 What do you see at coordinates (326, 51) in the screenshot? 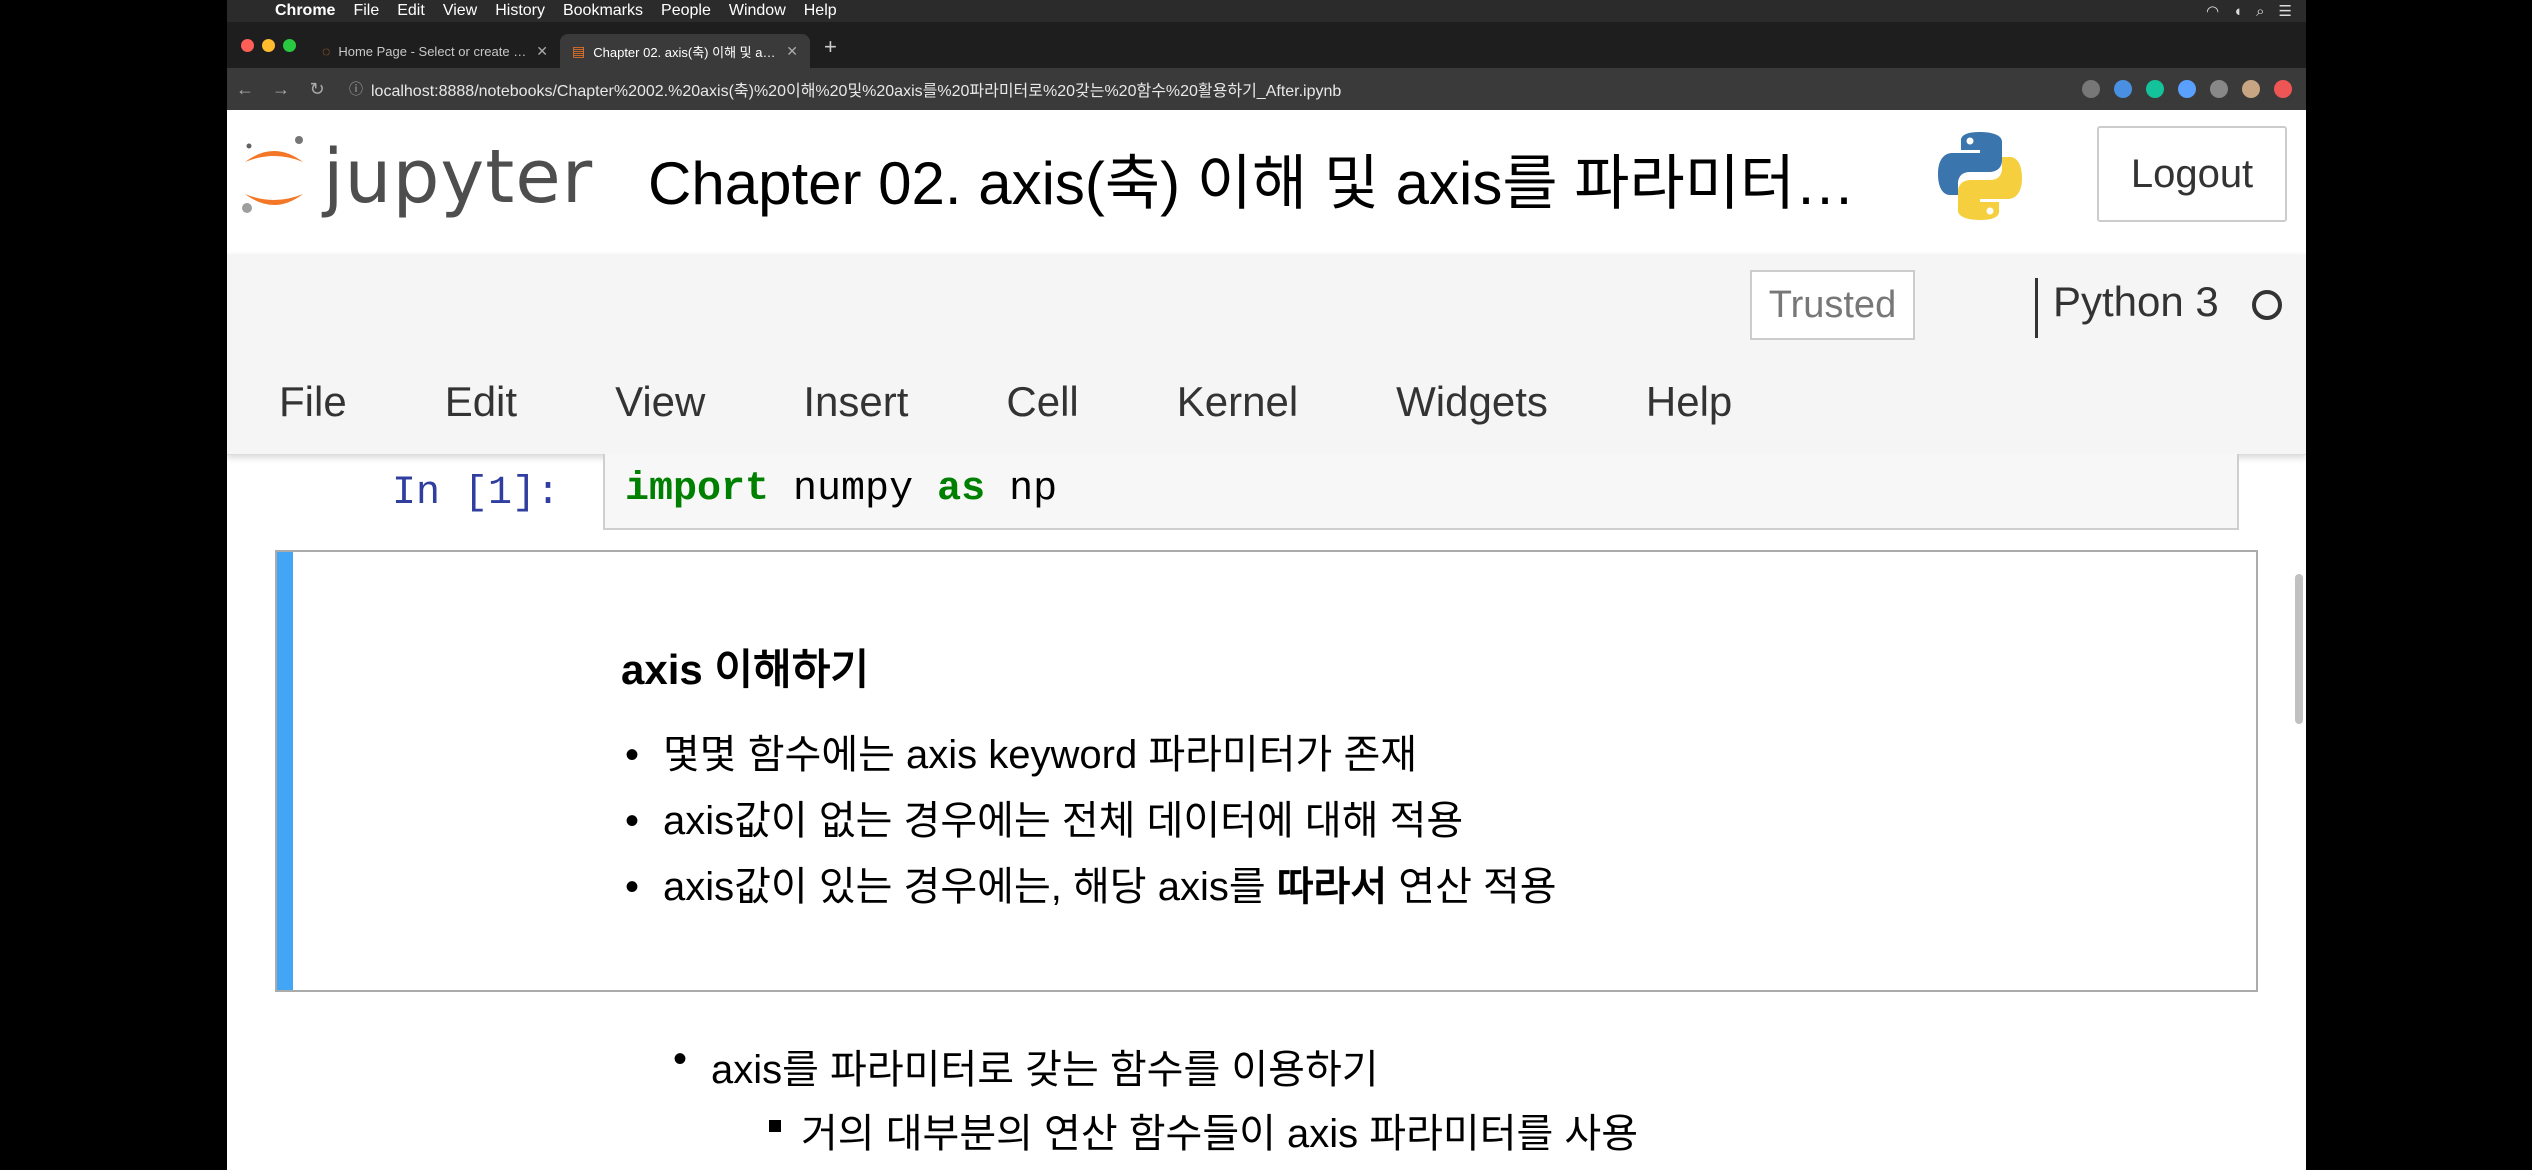
I see `jupyter-favicon-icon: ◌` at bounding box center [326, 51].